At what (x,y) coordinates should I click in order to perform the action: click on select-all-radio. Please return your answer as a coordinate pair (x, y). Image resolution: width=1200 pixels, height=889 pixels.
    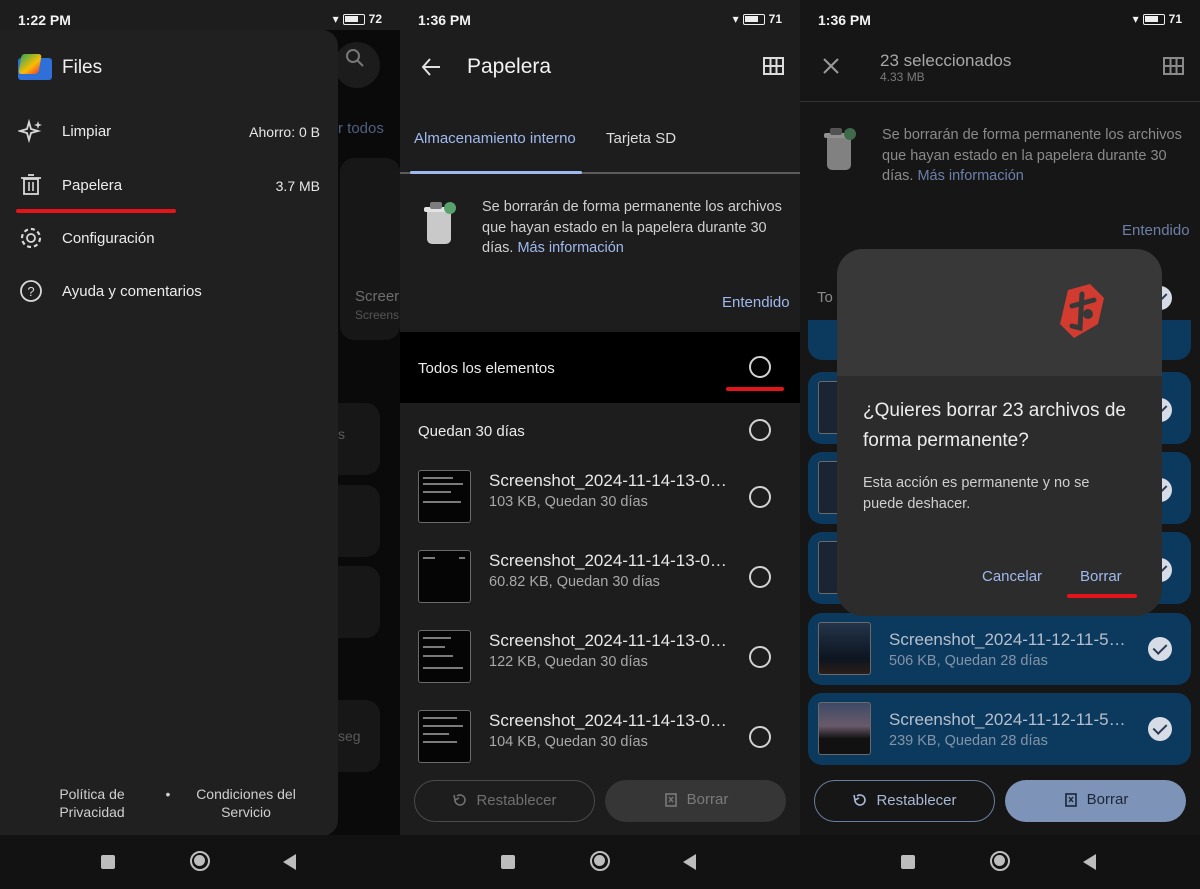
    Looking at the image, I should click on (760, 367).